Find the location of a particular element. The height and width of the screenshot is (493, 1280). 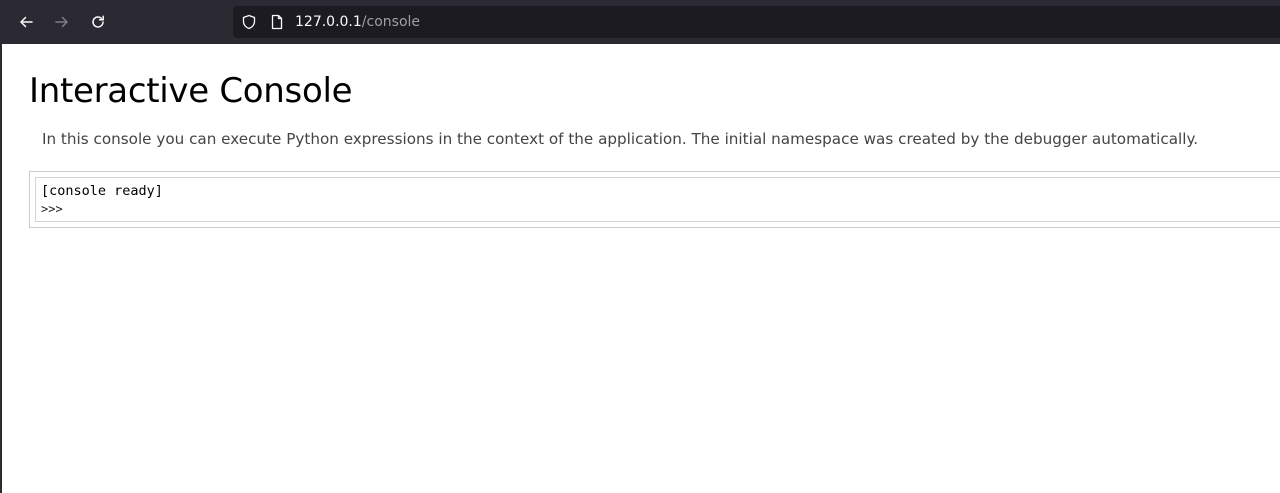

forward-arrow-icon is located at coordinates (61, 22).